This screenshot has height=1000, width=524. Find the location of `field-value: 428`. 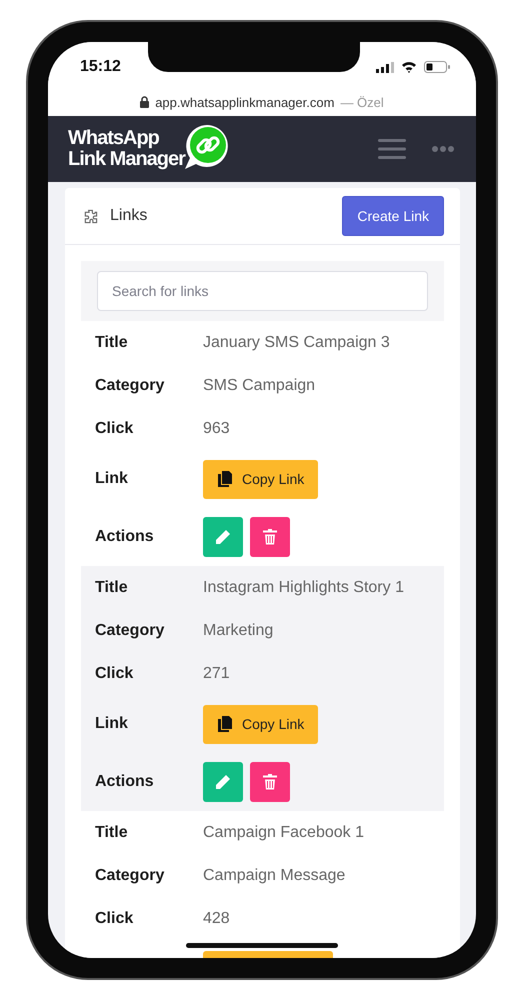

field-value: 428 is located at coordinates (216, 919).